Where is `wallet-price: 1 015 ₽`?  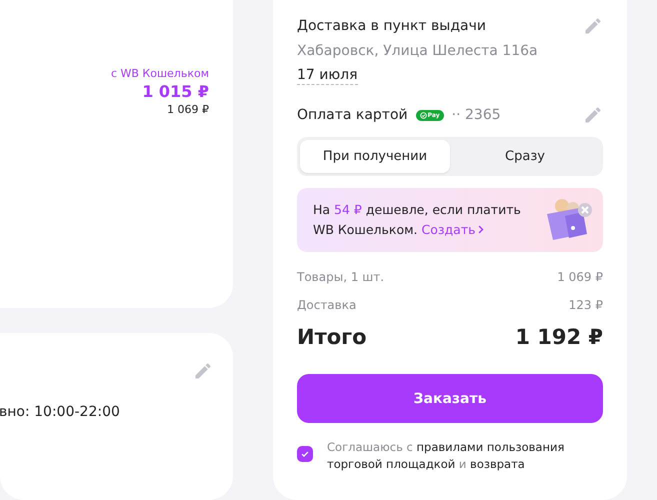
wallet-price: 1 015 ₽ is located at coordinates (175, 91).